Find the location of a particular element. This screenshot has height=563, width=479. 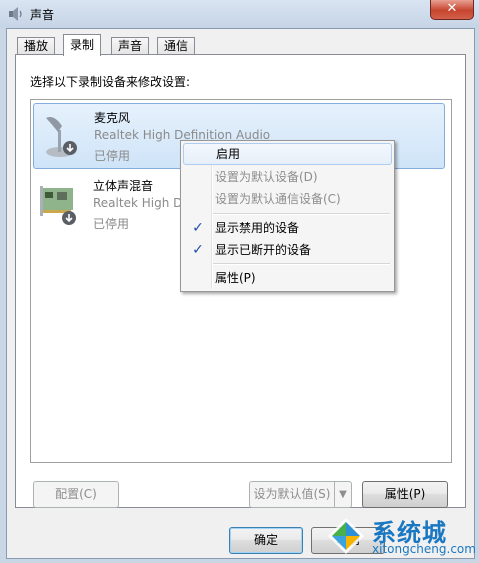

menu-item-set-default-comm: 设置为默认通信设备(C) is located at coordinates (287, 199).